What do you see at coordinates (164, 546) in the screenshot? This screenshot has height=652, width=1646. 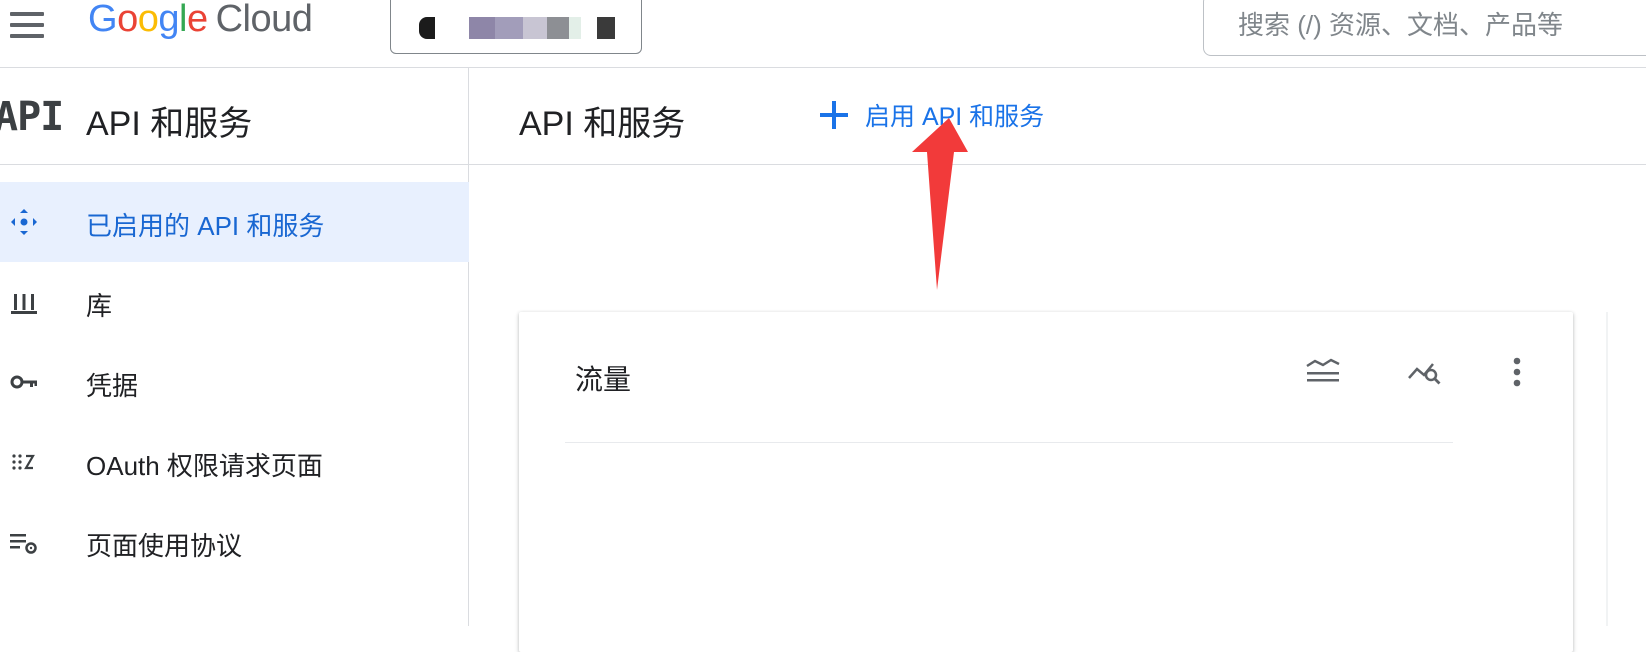 I see `sidebar-item-label: 页面使用协议` at bounding box center [164, 546].